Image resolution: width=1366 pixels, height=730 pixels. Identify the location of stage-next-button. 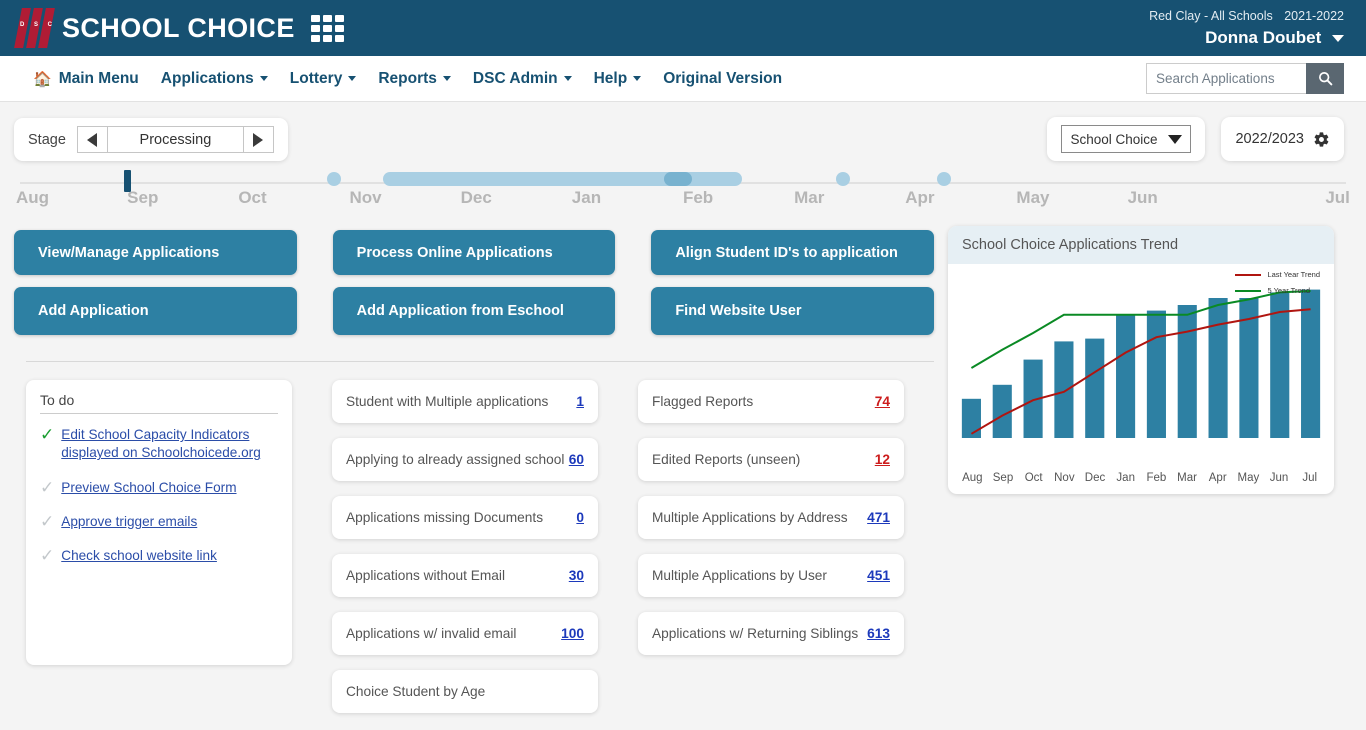
(257, 139).